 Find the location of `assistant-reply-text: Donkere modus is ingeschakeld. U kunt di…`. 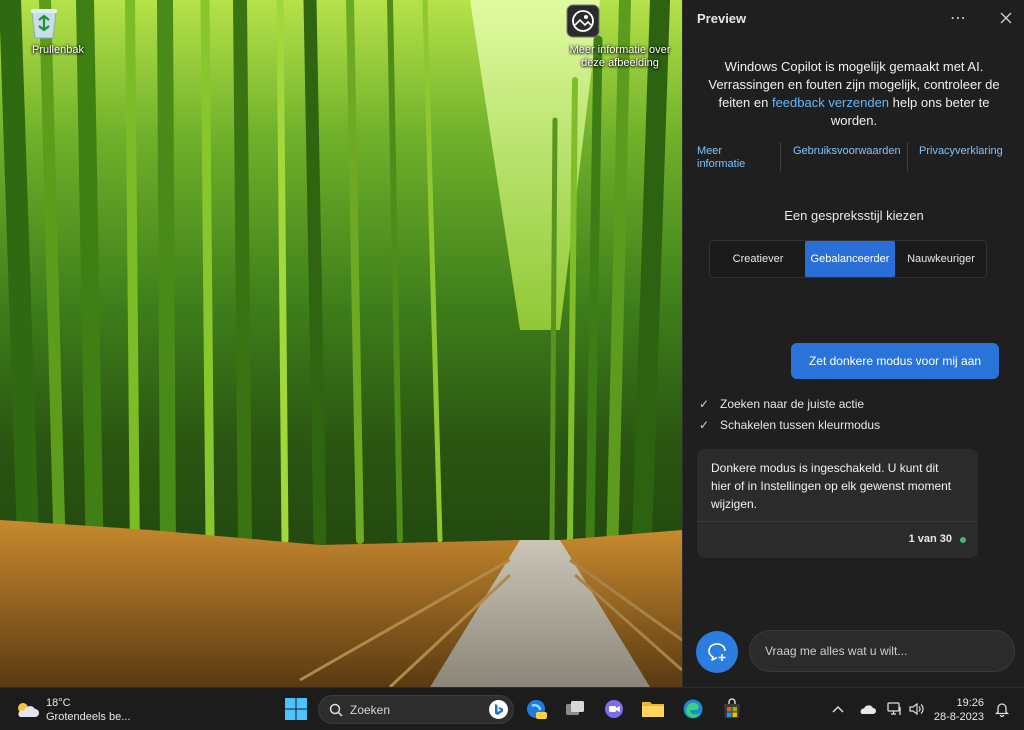

assistant-reply-text: Donkere modus is ingeschakeld. U kunt di… is located at coordinates (831, 486).